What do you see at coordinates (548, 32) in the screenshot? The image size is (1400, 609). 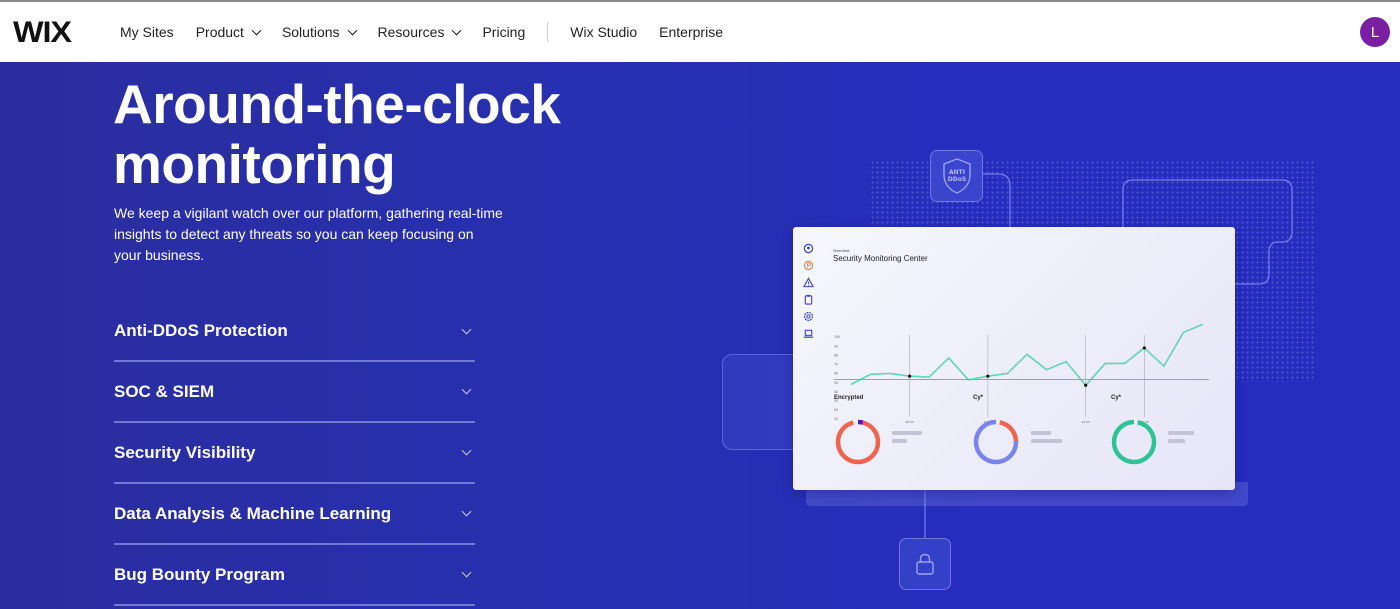 I see `nav-divider` at bounding box center [548, 32].